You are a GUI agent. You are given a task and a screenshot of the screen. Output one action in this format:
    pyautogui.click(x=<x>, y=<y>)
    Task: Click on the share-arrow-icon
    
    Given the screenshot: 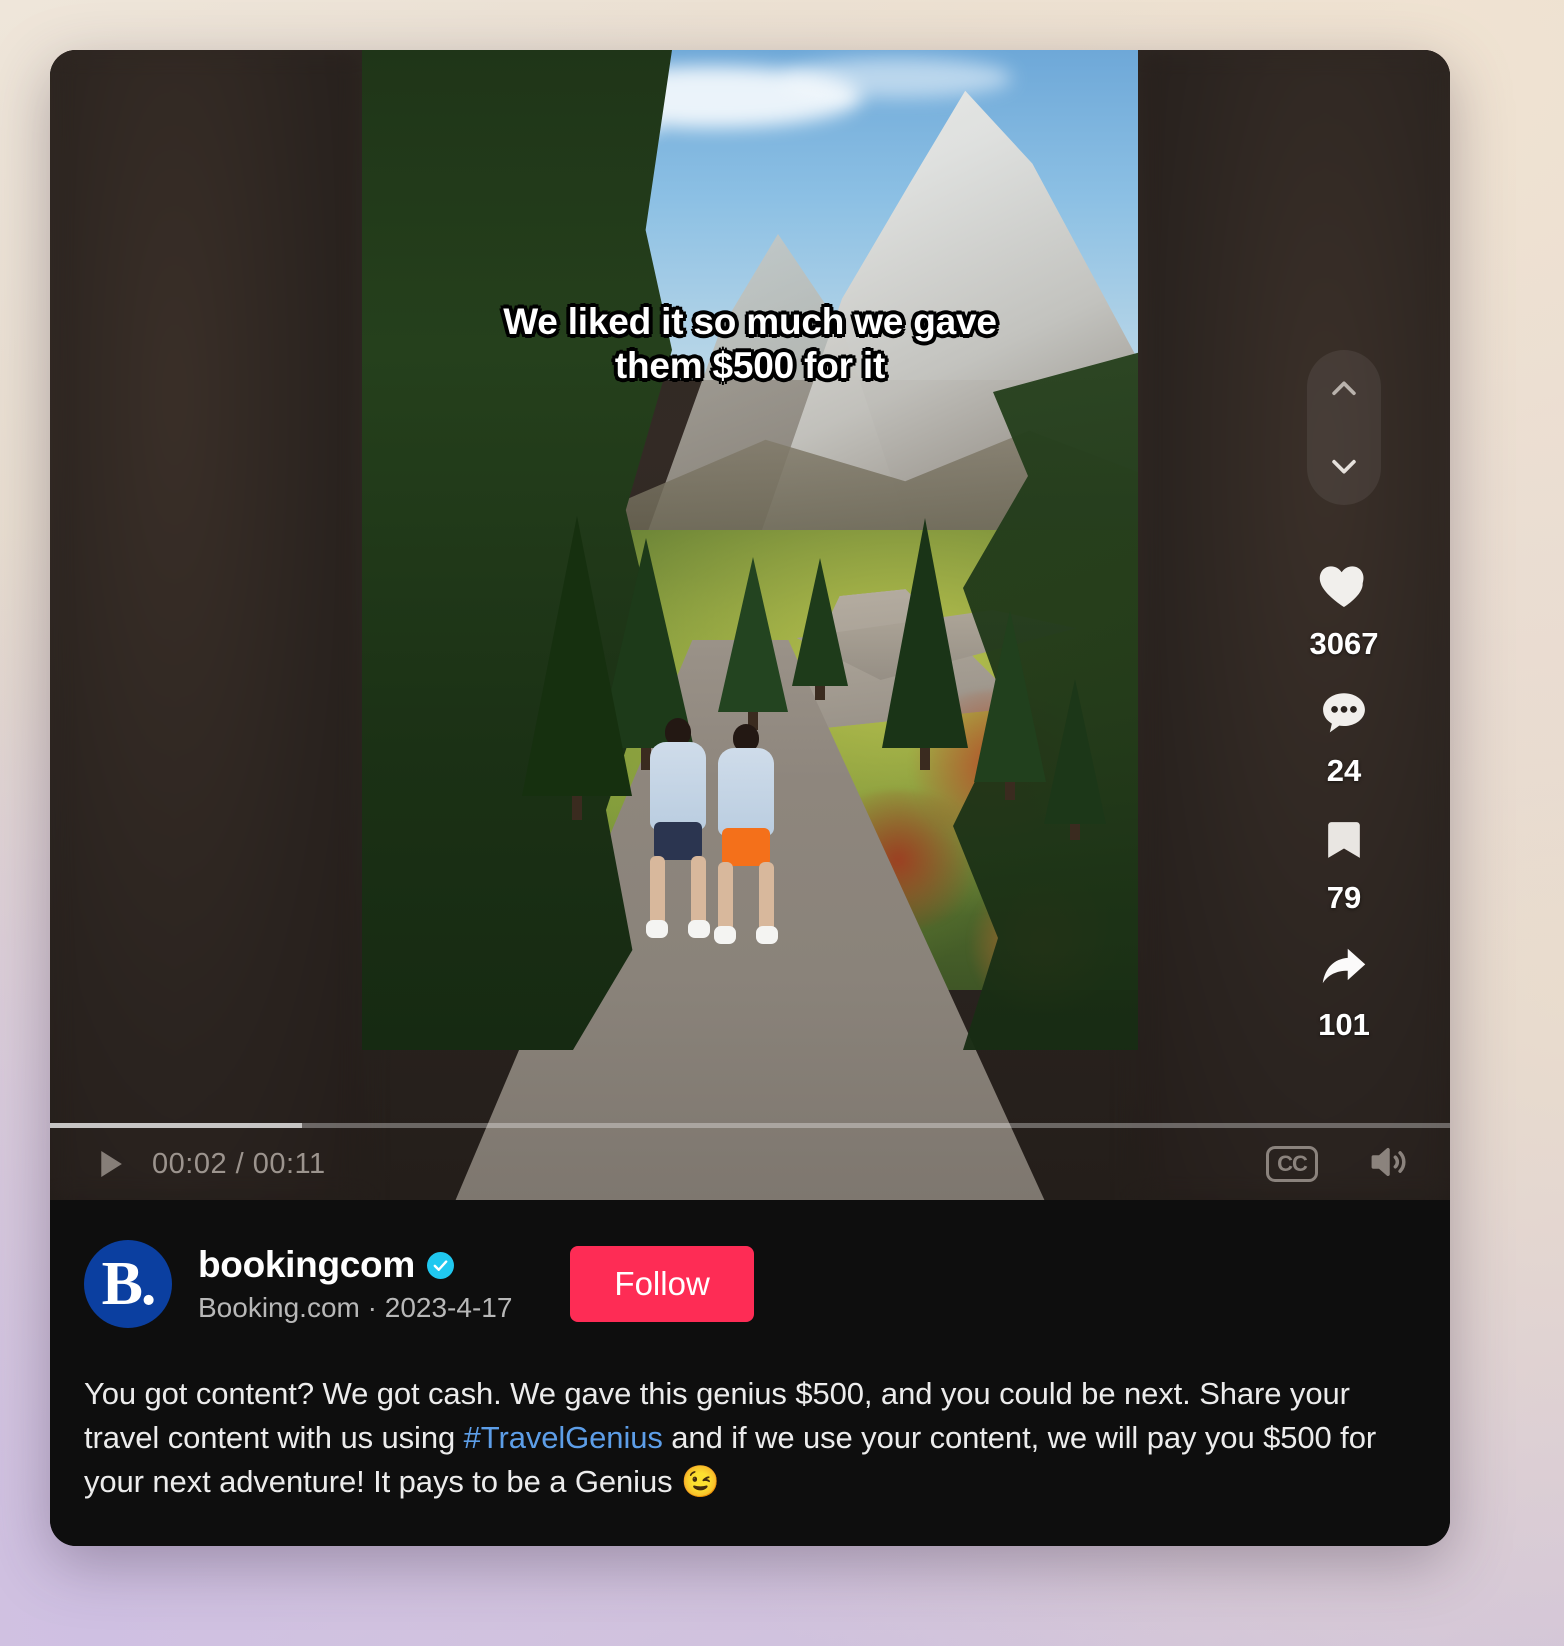 What is the action you would take?
    pyautogui.click(x=1344, y=967)
    